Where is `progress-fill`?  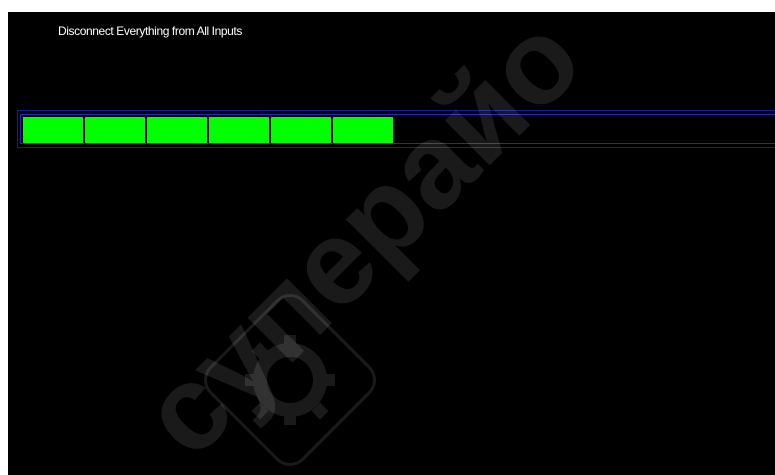 progress-fill is located at coordinates (208, 130).